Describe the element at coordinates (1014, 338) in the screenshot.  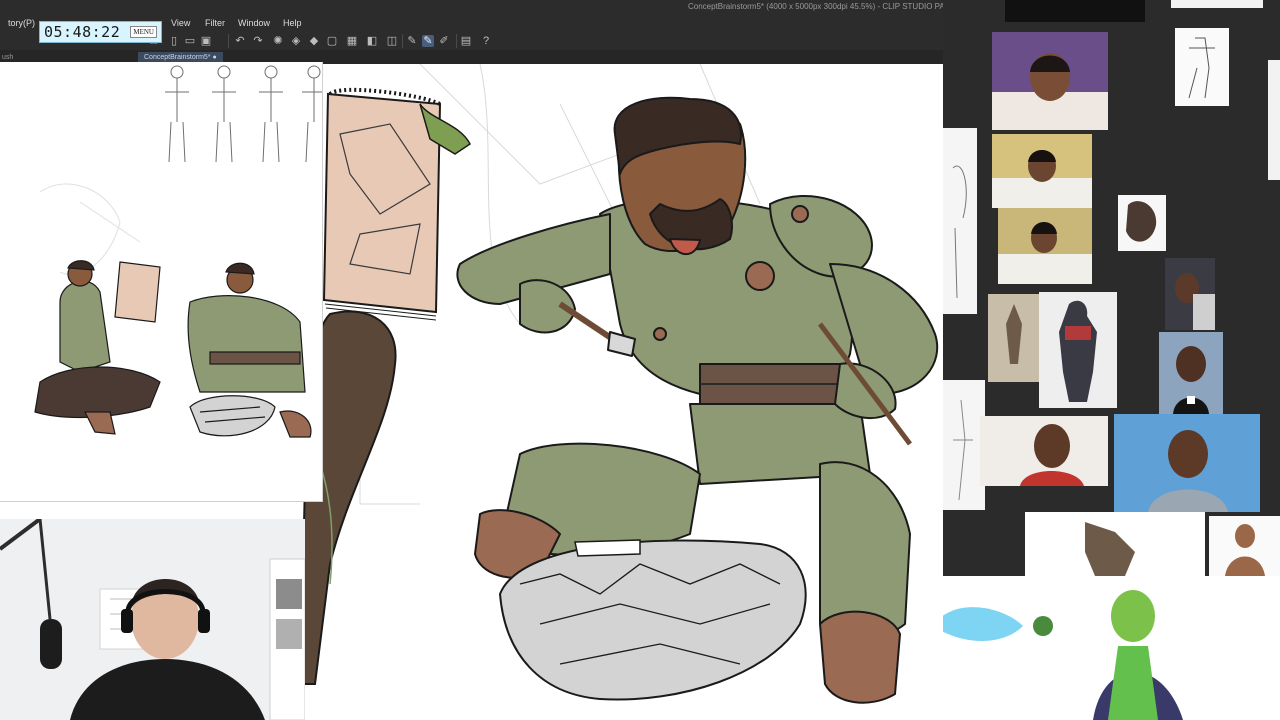
I see `reference-image-concept-armor` at that location.